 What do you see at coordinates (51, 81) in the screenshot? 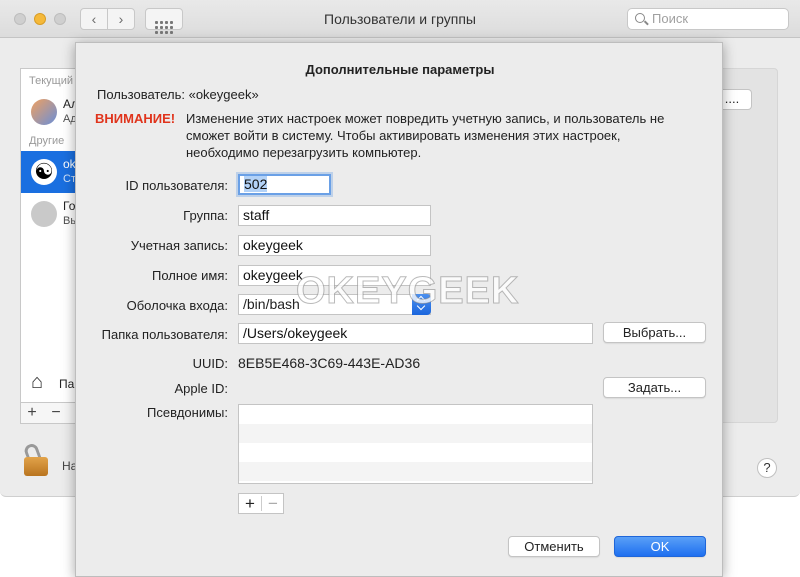
I see `section-current: Текущий` at bounding box center [51, 81].